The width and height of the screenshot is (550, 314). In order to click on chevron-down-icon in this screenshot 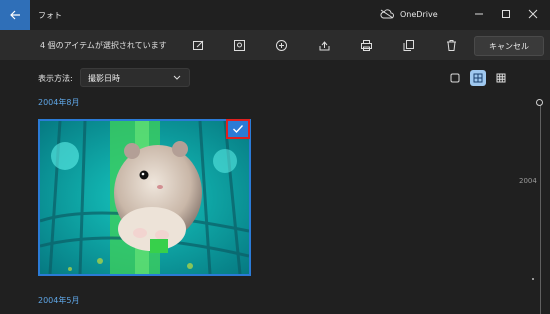, I will do `click(177, 77)`.